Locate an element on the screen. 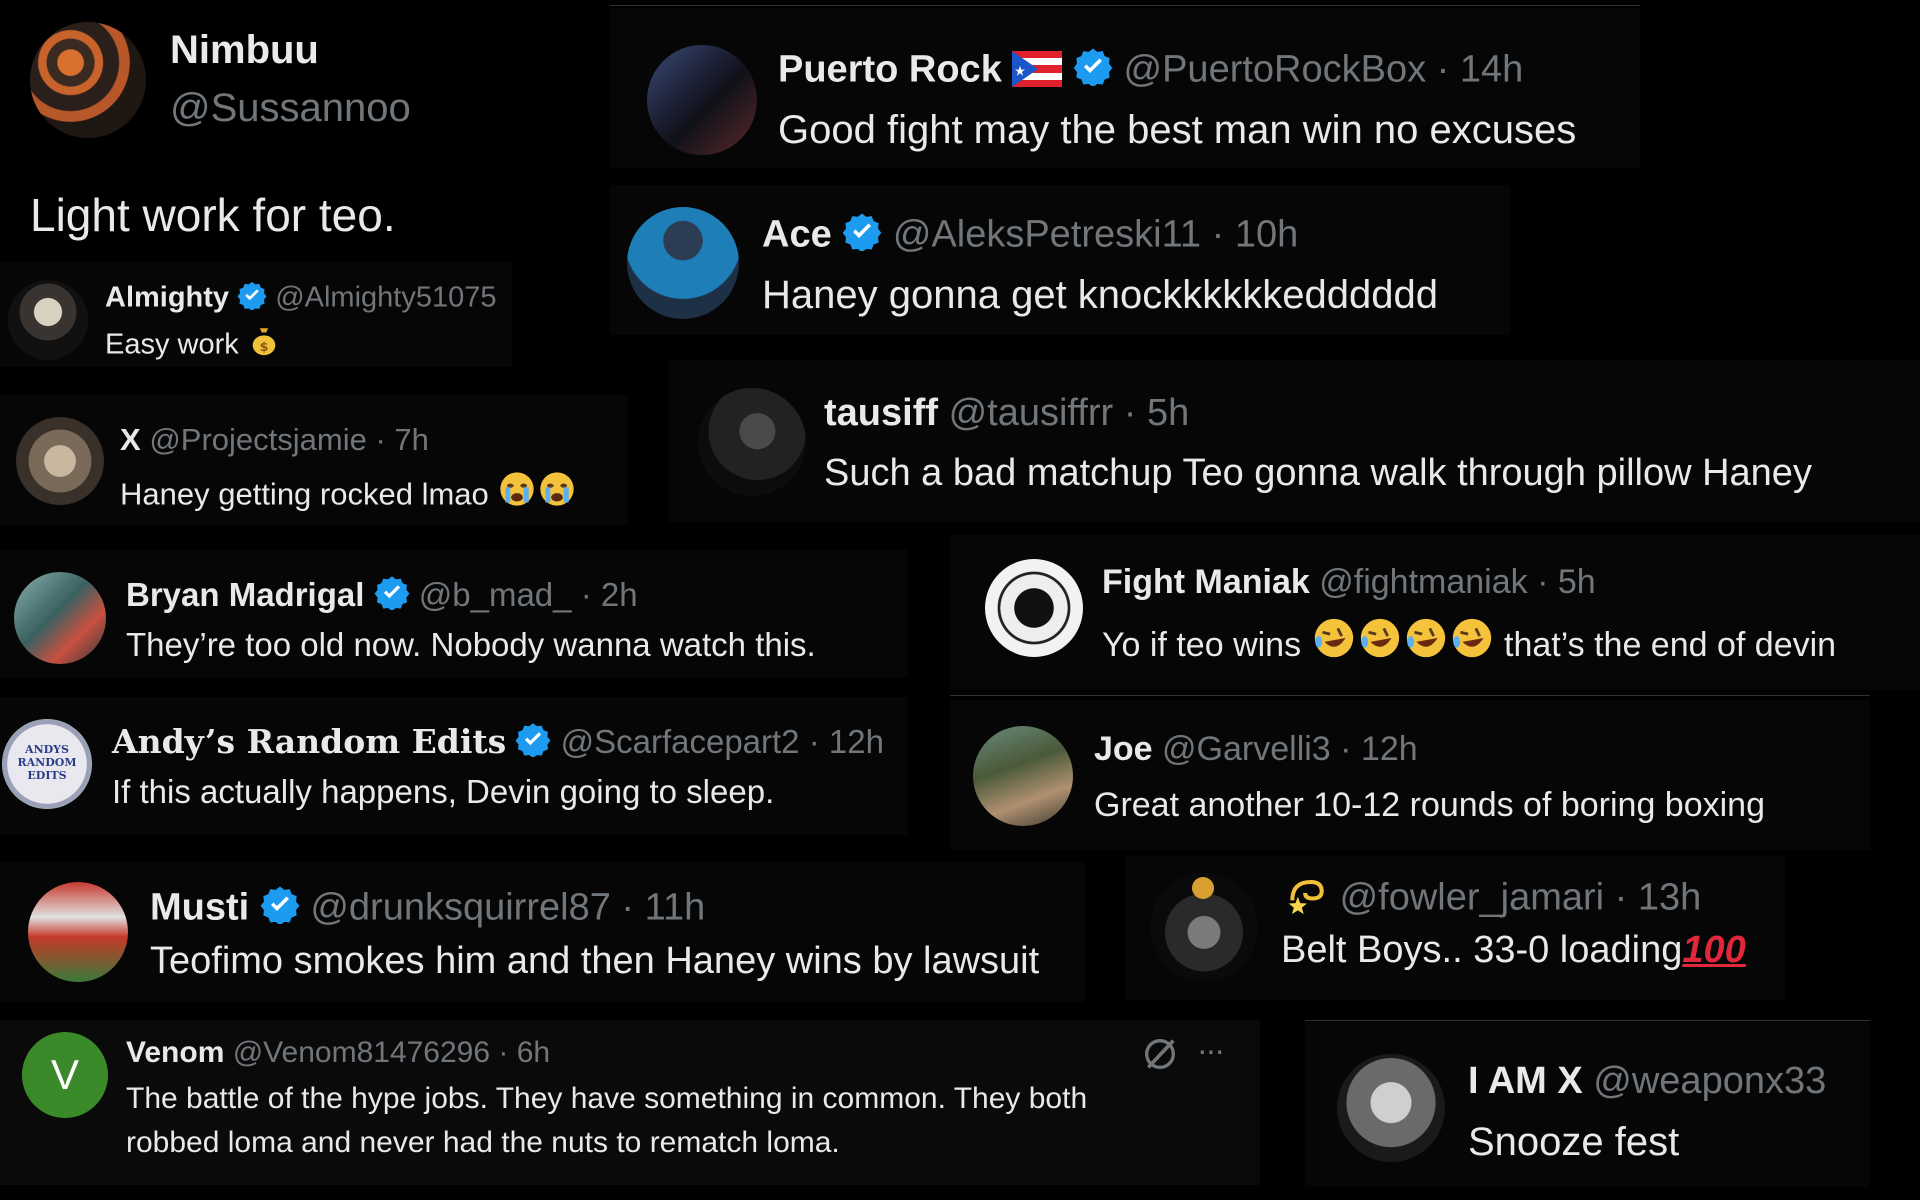 The image size is (1920, 1200). tweet-text: Easy work is located at coordinates (172, 344).